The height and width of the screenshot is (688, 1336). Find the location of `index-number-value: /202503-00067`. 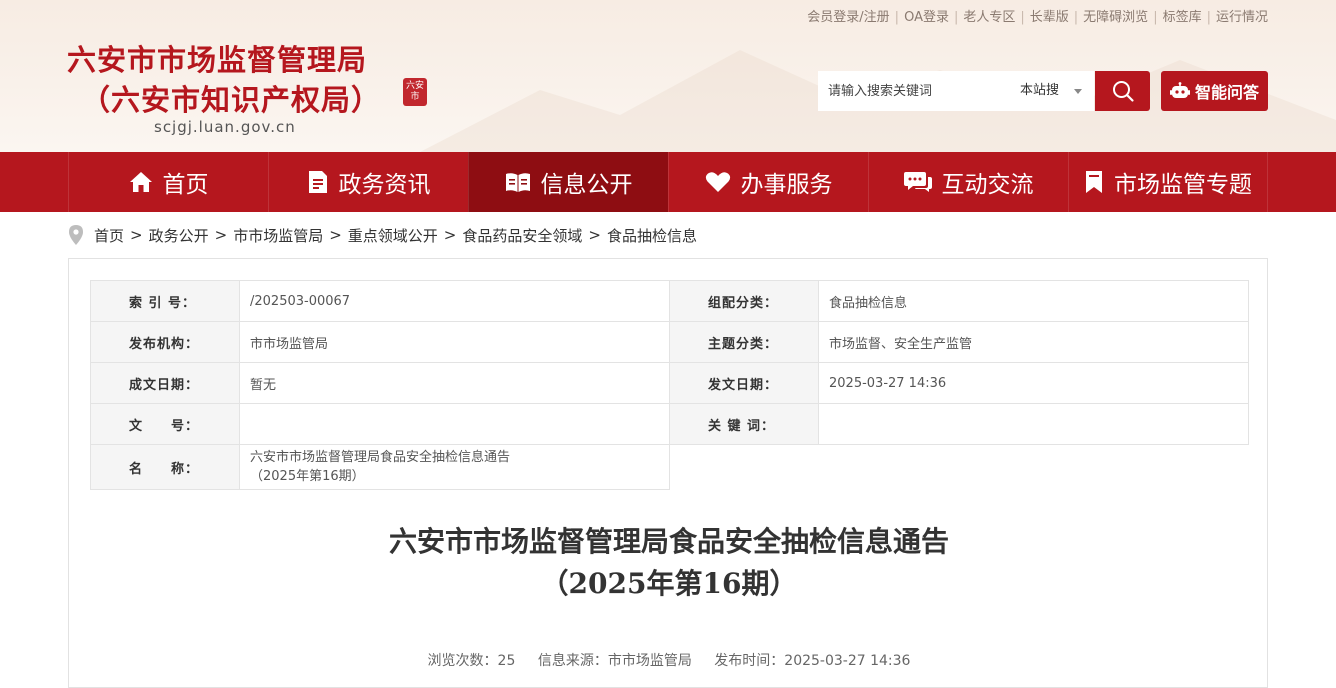

index-number-value: /202503-00067 is located at coordinates (454, 301).